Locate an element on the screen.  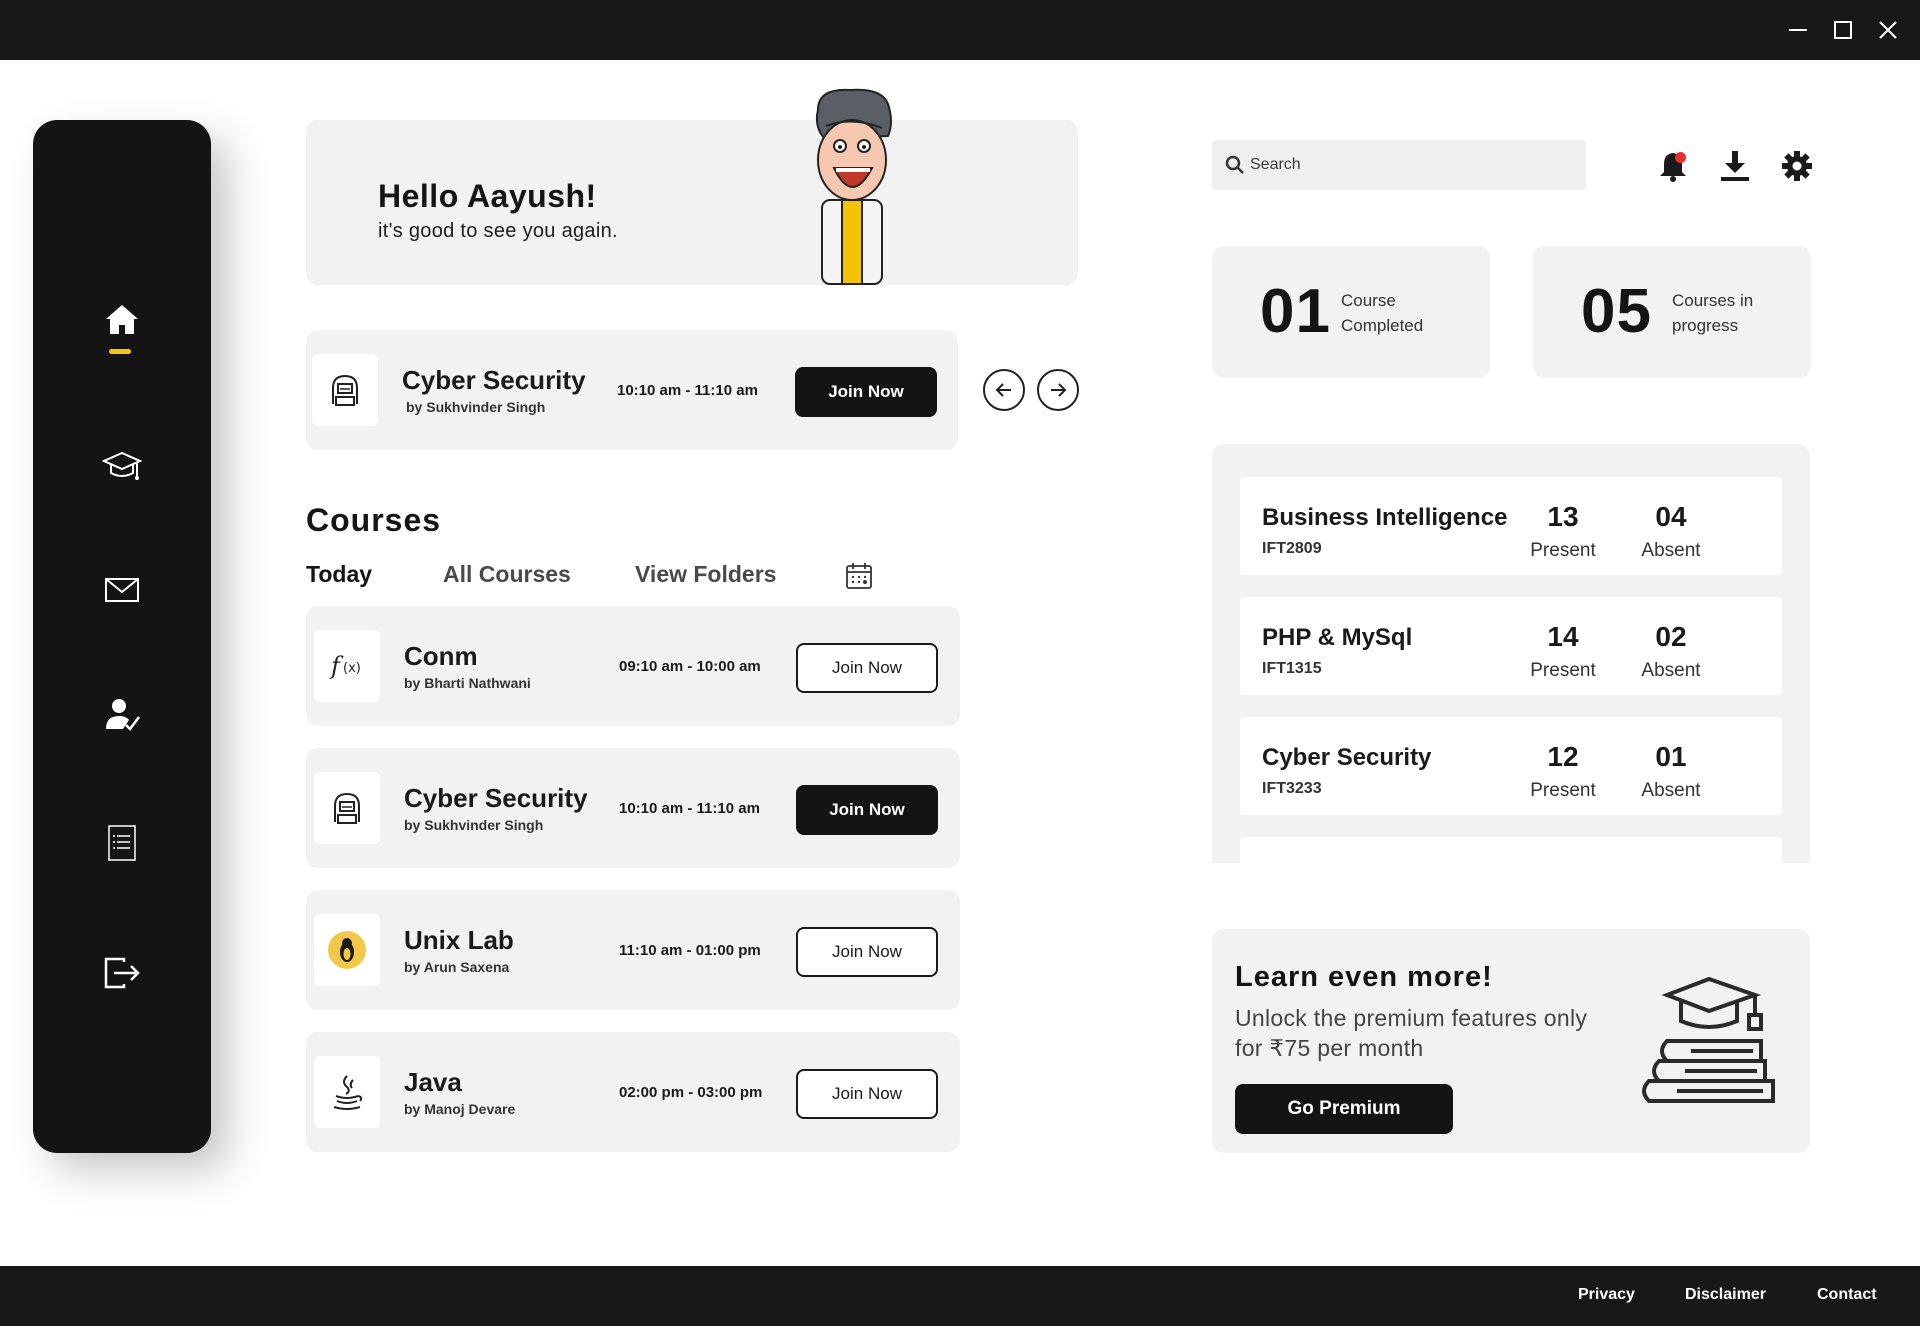
featured-join-button: Join Now is located at coordinates (866, 392).